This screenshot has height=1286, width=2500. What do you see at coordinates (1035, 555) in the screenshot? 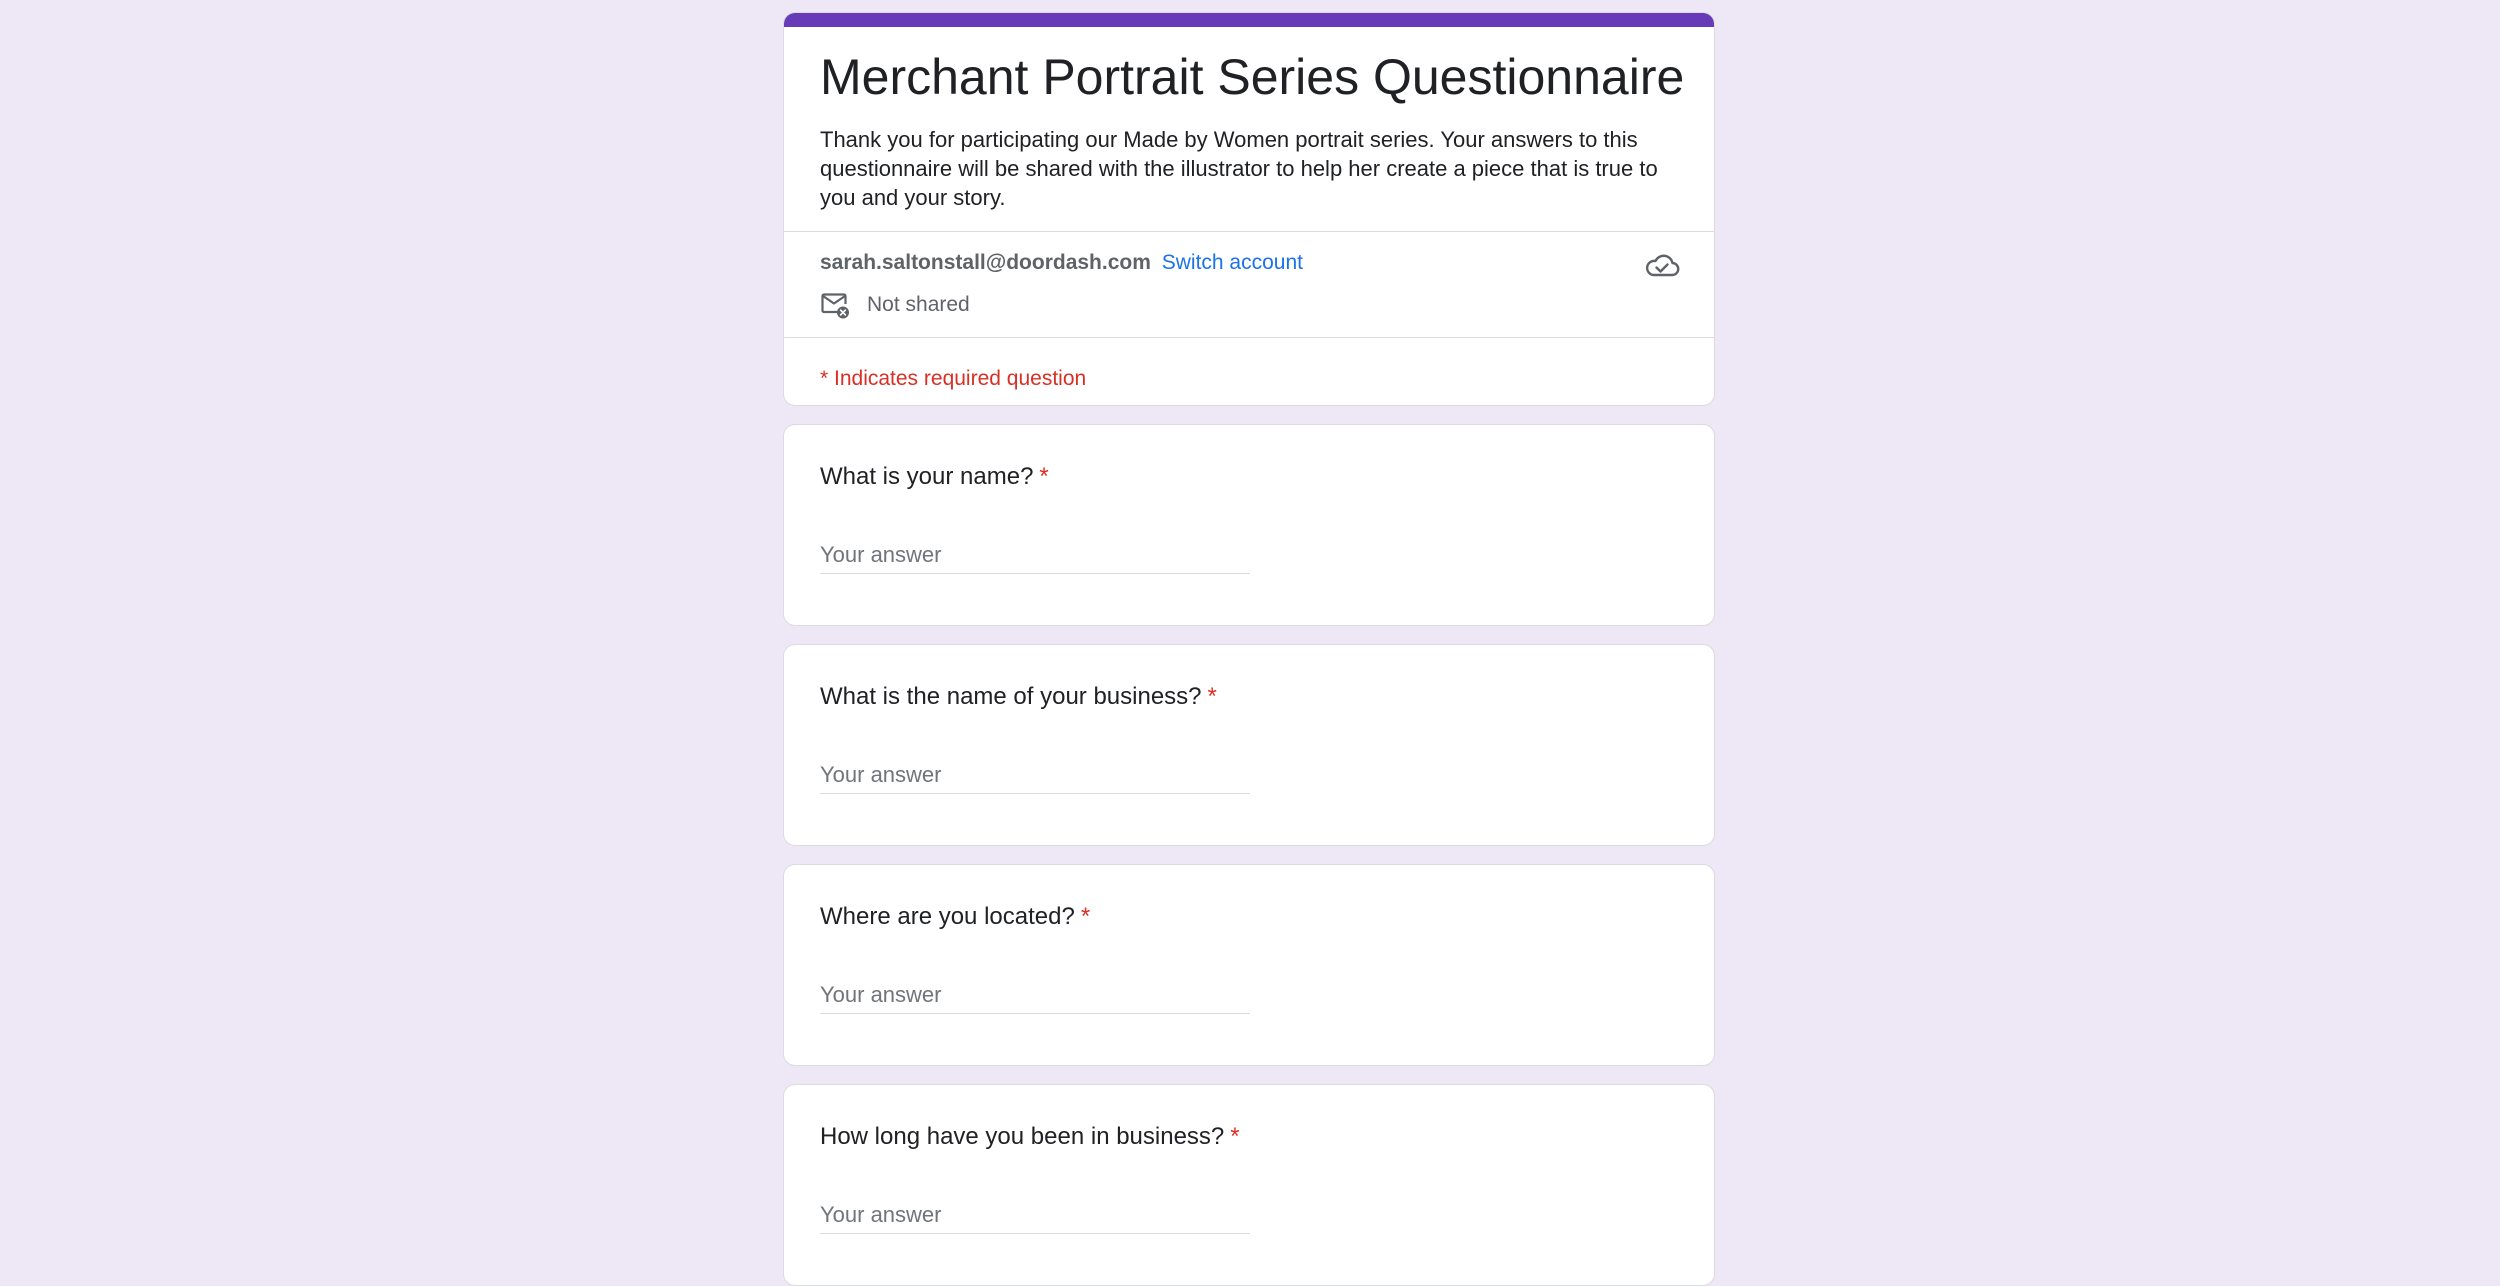
I see `answer-input-name` at bounding box center [1035, 555].